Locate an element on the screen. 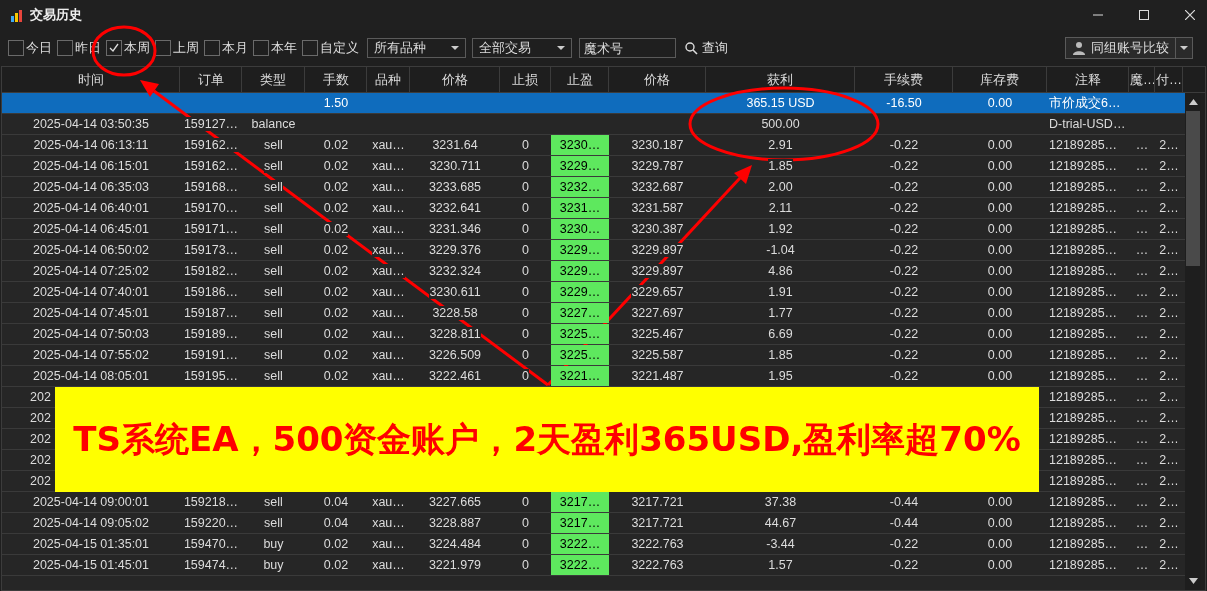 The height and width of the screenshot is (591, 1207). close-icon is located at coordinates (1190, 15).